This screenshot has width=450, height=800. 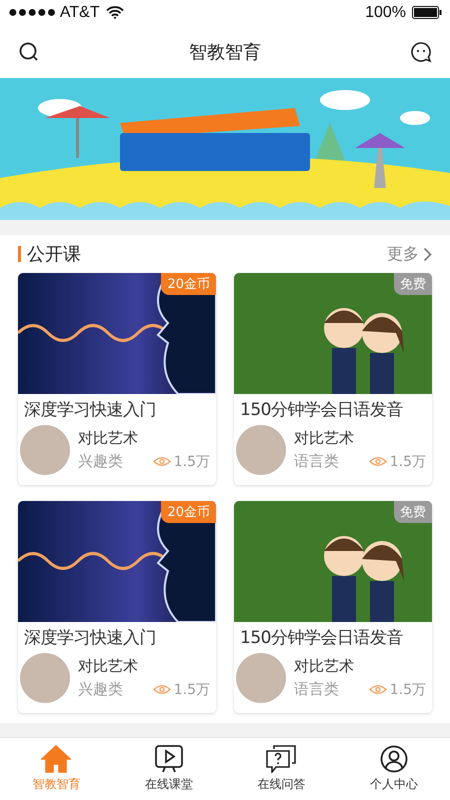 I want to click on person-icon, so click(x=393, y=759).